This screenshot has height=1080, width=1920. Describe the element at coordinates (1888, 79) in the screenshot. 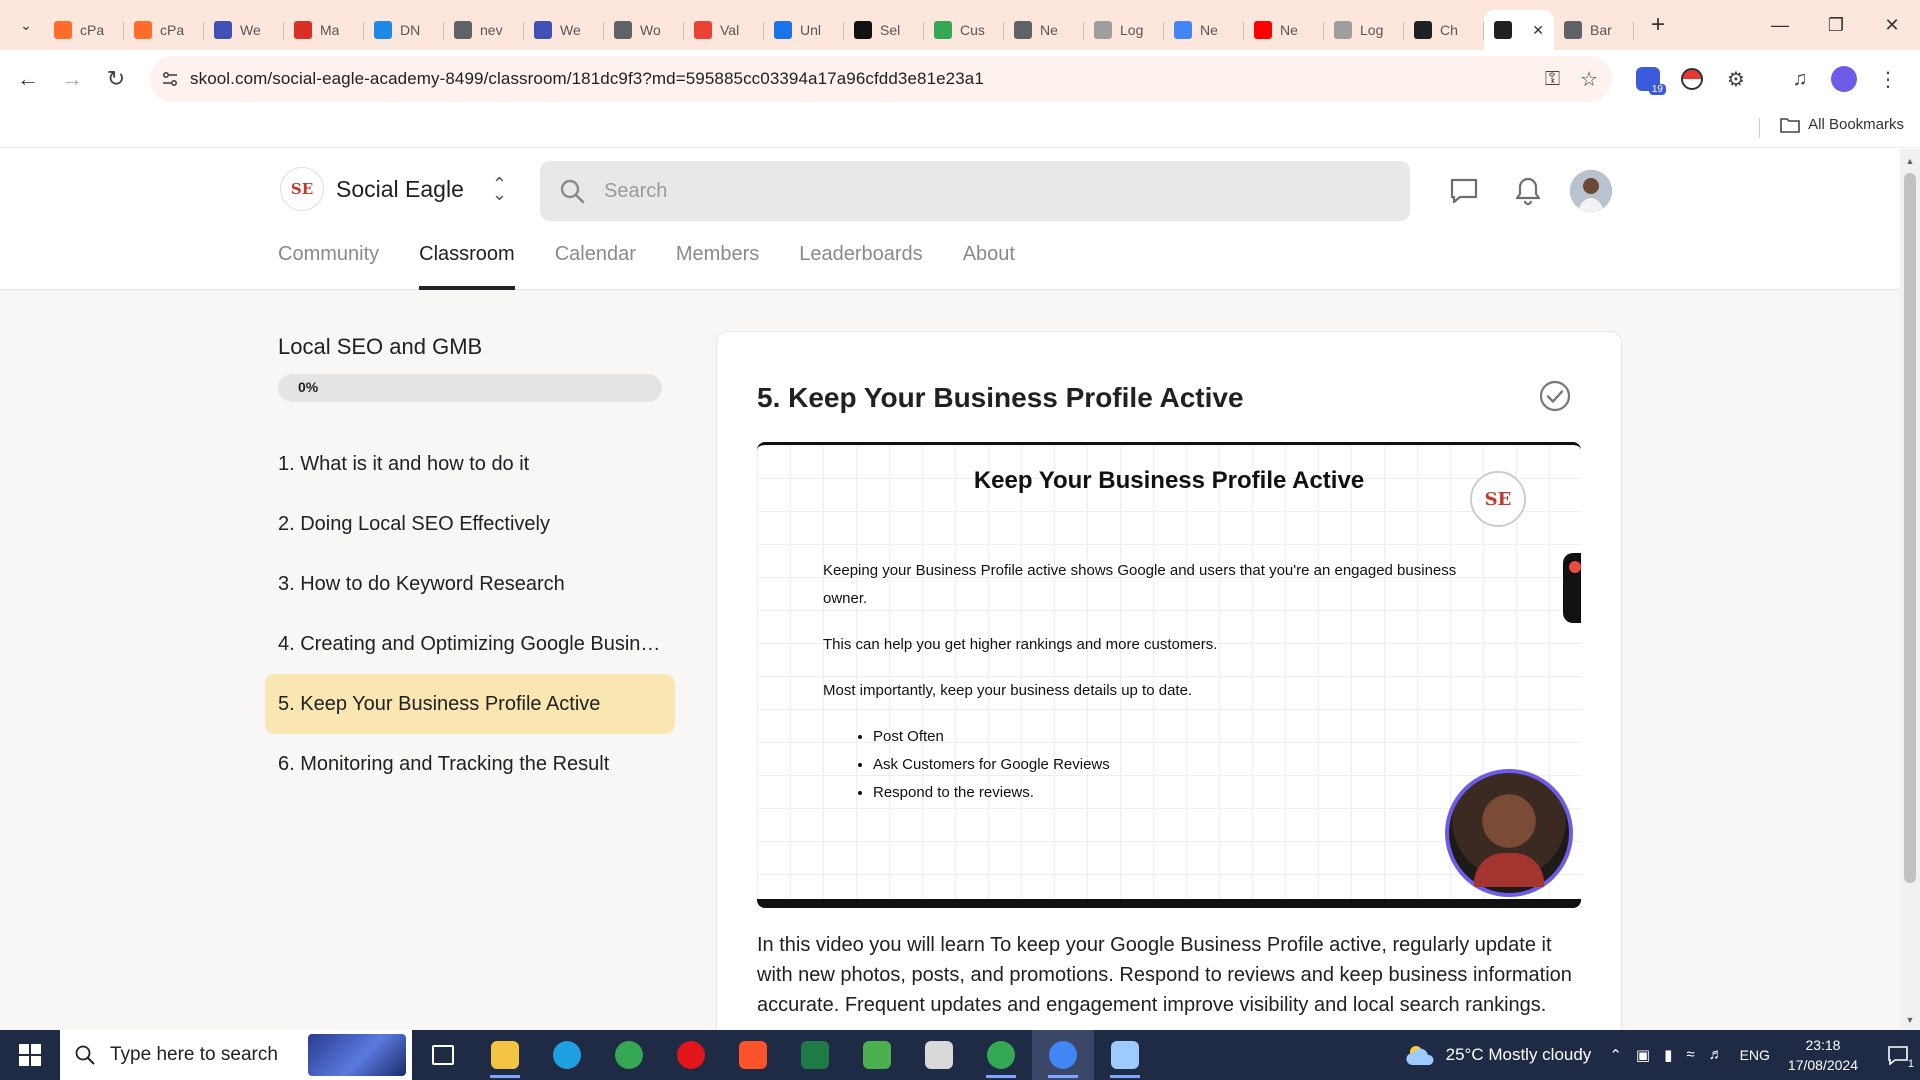

I see `browser-menu-icon: ⋮` at that location.